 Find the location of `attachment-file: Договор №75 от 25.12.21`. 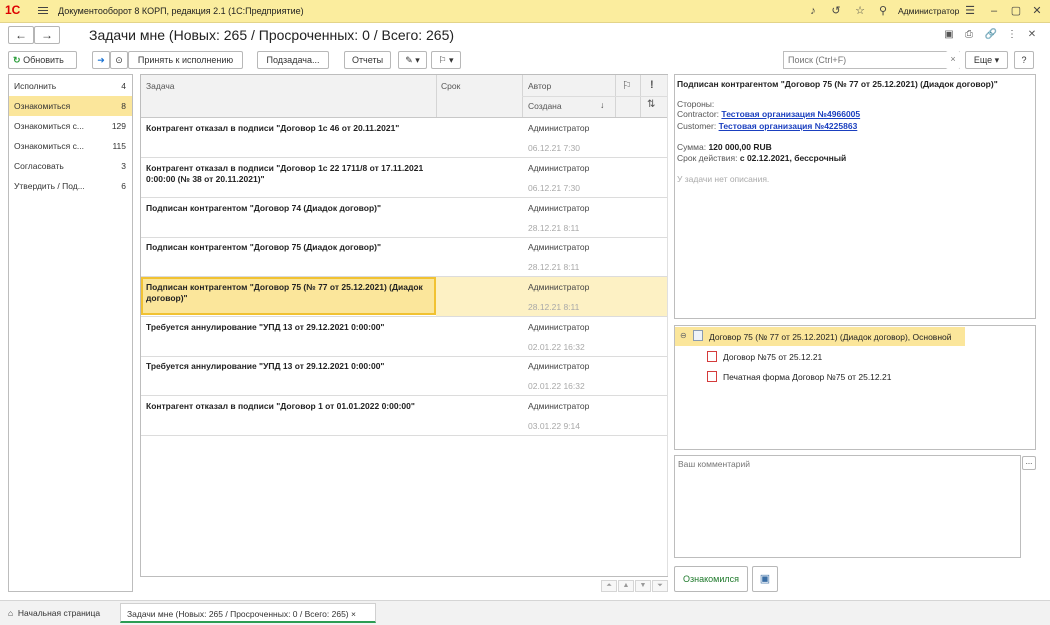

attachment-file: Договор №75 от 25.12.21 is located at coordinates (772, 357).